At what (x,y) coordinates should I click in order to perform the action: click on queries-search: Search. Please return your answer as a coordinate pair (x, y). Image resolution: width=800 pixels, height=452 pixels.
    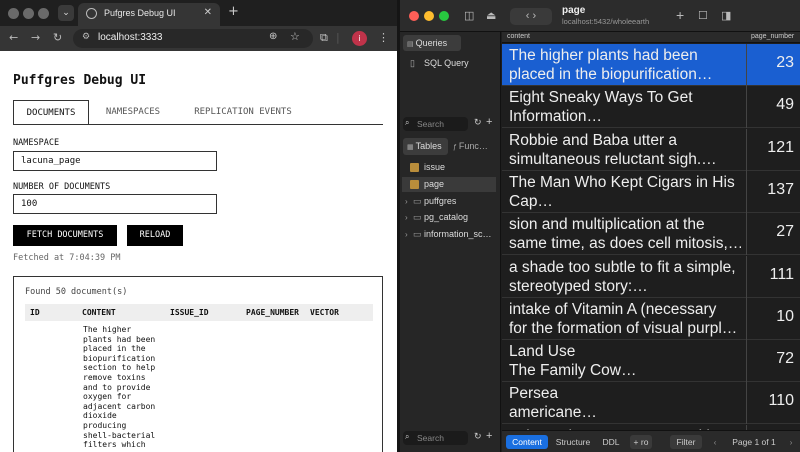
    Looking at the image, I should click on (435, 124).